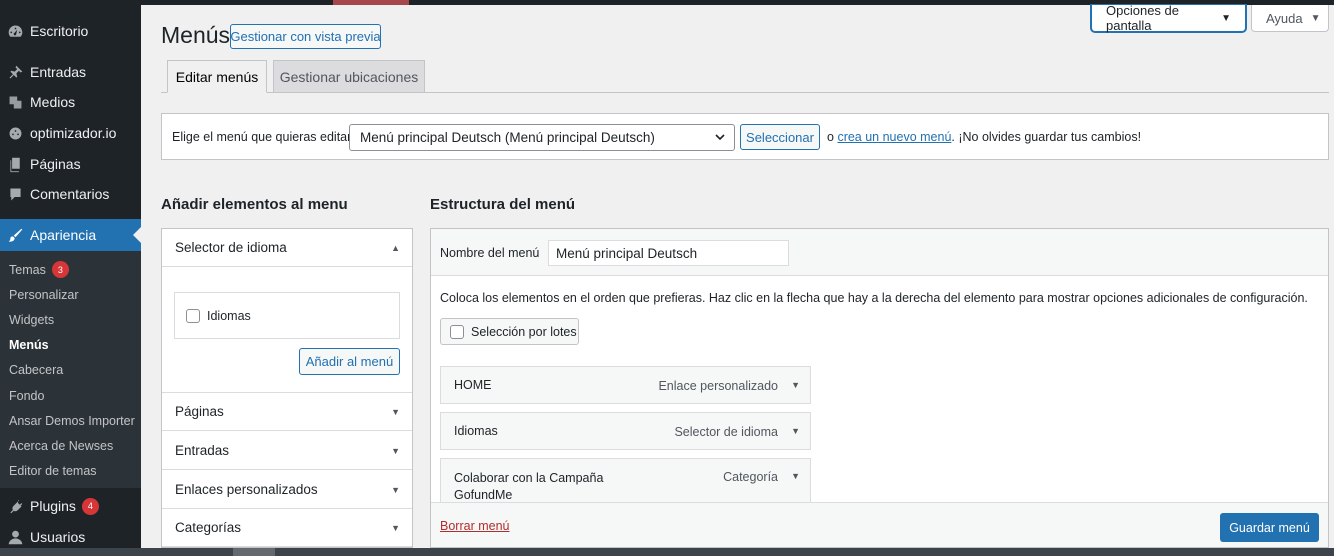 The image size is (1334, 556). I want to click on gauge-icon, so click(15, 133).